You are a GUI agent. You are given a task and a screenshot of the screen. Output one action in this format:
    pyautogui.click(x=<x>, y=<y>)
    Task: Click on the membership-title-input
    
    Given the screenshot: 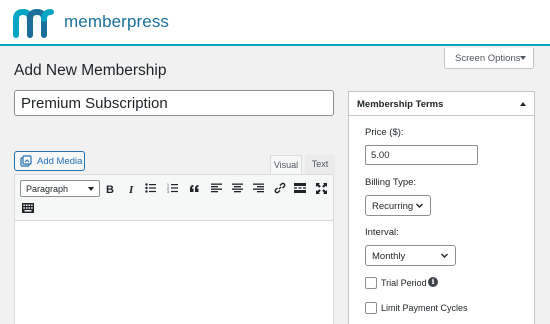 What is the action you would take?
    pyautogui.click(x=174, y=103)
    